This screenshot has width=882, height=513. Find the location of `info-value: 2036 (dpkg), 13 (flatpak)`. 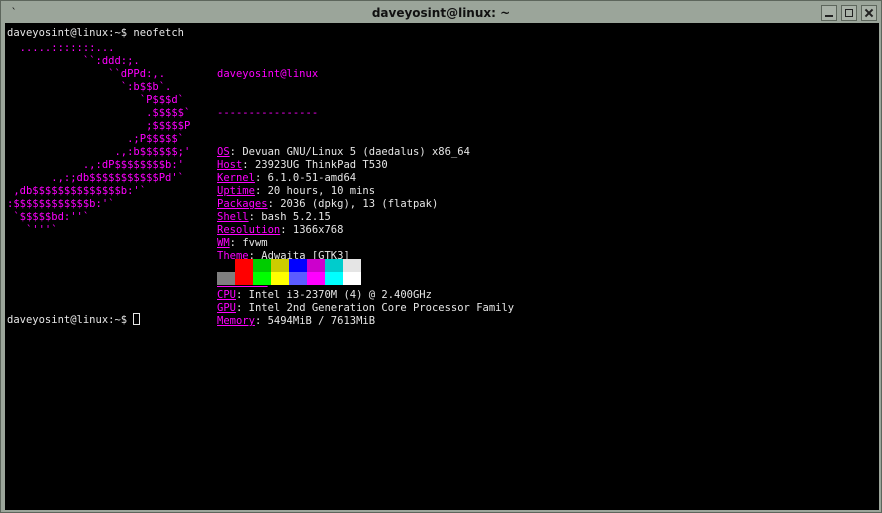

info-value: 2036 (dpkg), 13 (flatpak) is located at coordinates (359, 204).